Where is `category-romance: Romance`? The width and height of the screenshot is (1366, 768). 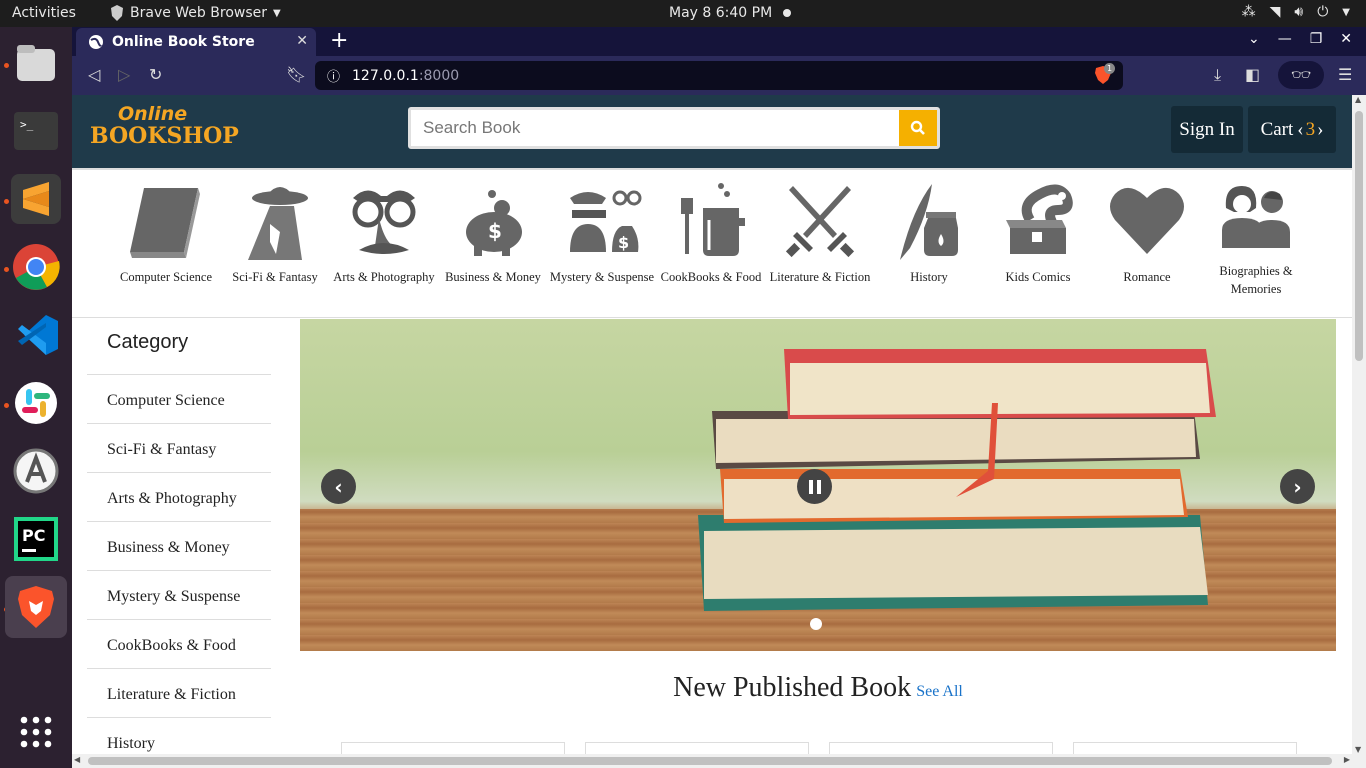
category-romance: Romance is located at coordinates (1147, 233).